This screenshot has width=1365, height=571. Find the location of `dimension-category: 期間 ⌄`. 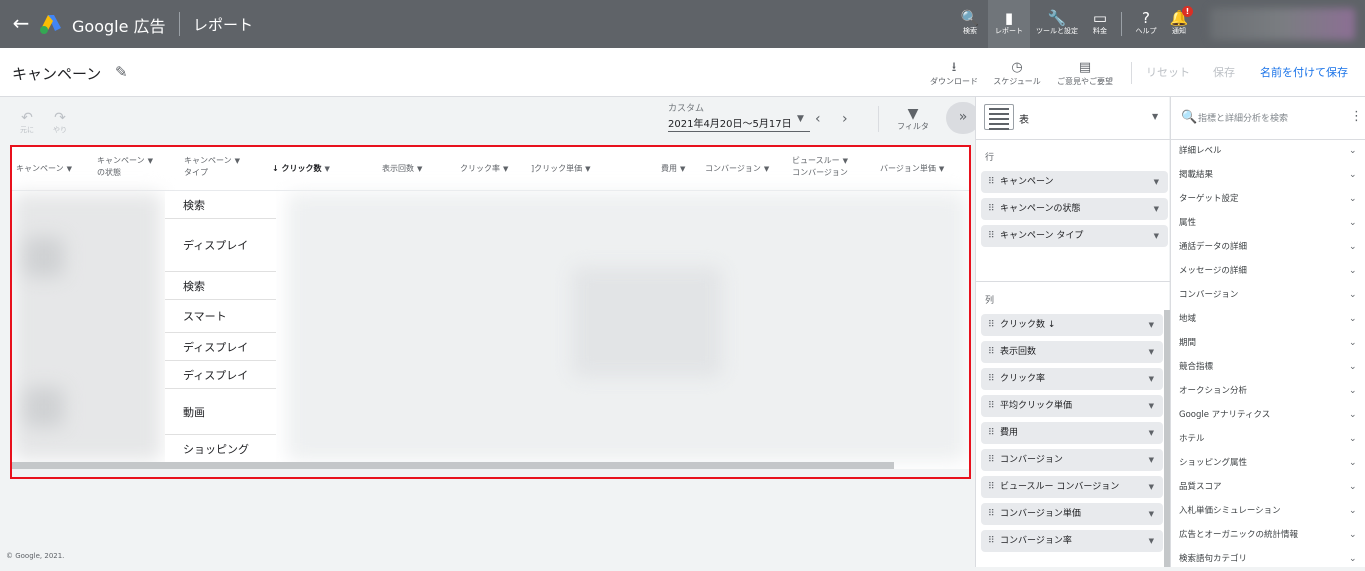

dimension-category: 期間 ⌄ is located at coordinates (1268, 343).